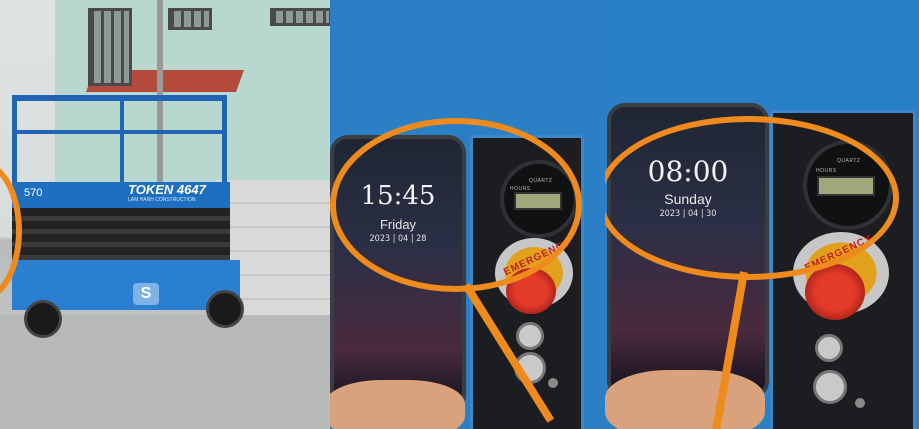 This screenshot has height=429, width=919. Describe the element at coordinates (835, 292) in the screenshot. I see `emergency-stop-button` at that location.